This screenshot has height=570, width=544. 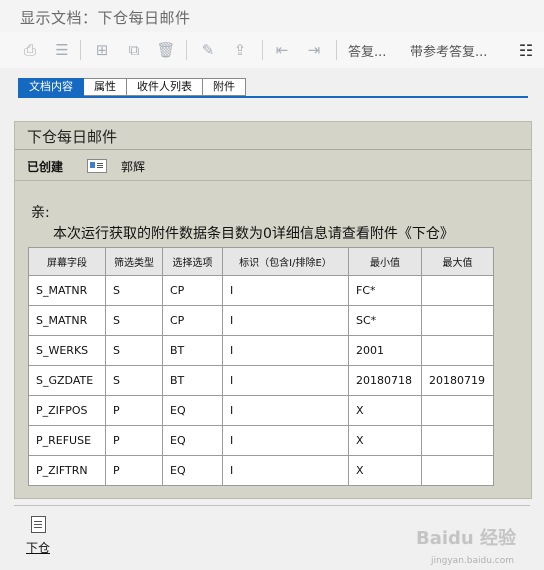 What do you see at coordinates (272, 16) in the screenshot?
I see `window-titlebar: 显示文档：下仓每日邮件` at bounding box center [272, 16].